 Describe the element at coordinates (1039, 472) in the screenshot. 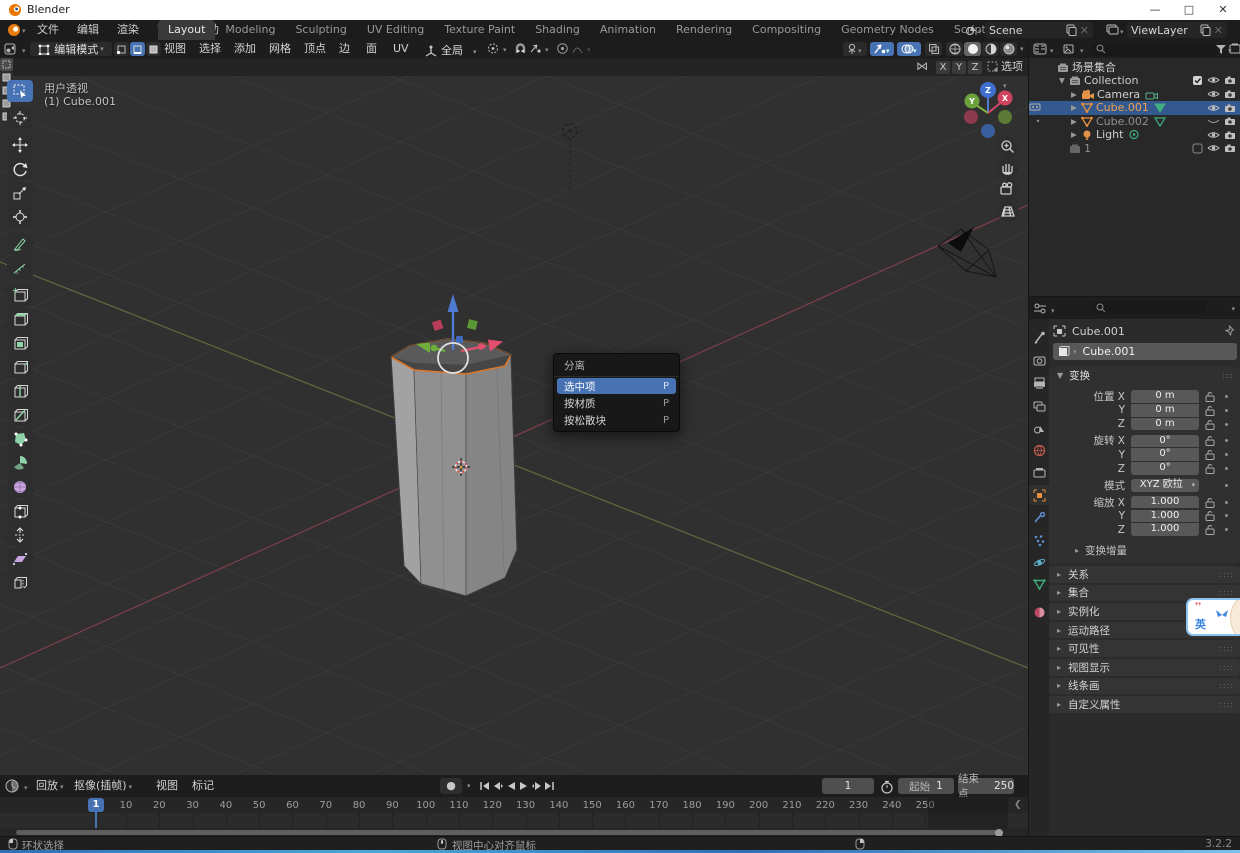

I see `properties-tab-collection` at that location.